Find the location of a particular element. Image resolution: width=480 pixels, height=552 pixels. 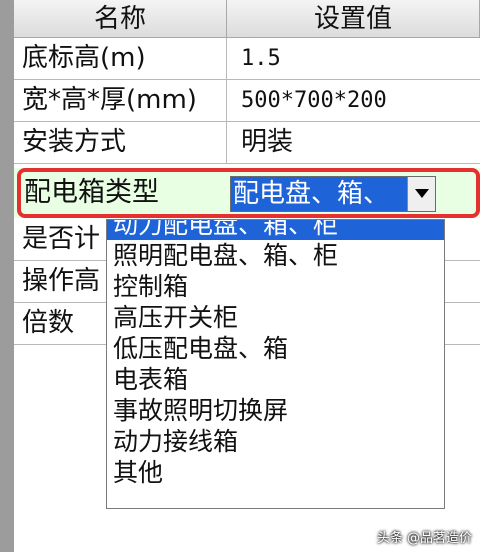

chevron-down-icon is located at coordinates (422, 193).